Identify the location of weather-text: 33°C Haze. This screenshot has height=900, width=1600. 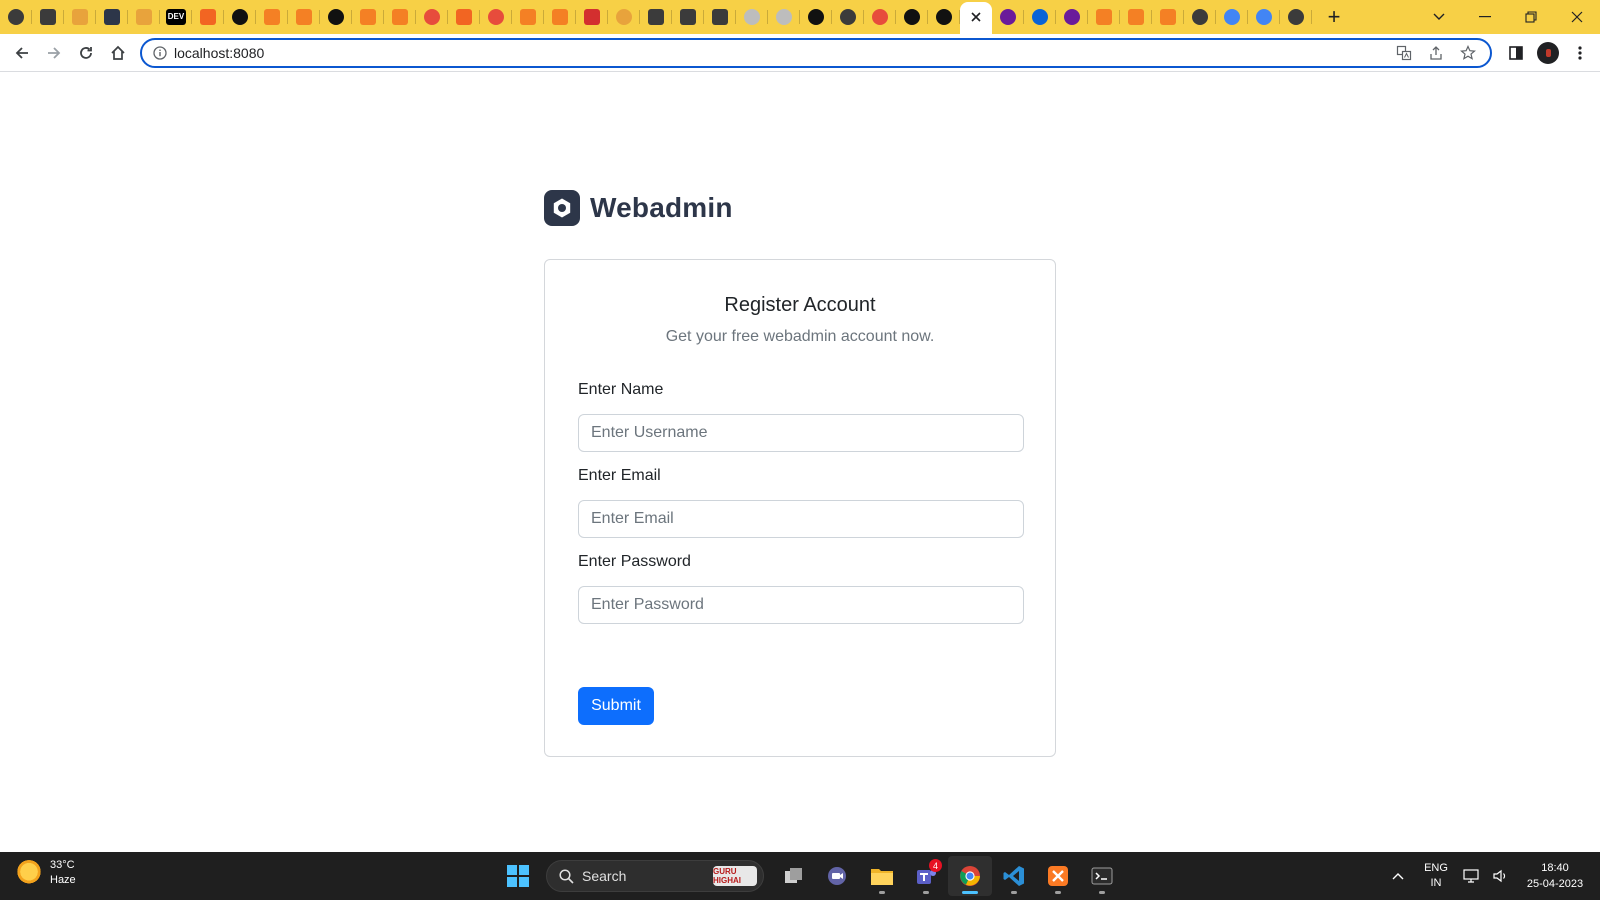
(63, 873).